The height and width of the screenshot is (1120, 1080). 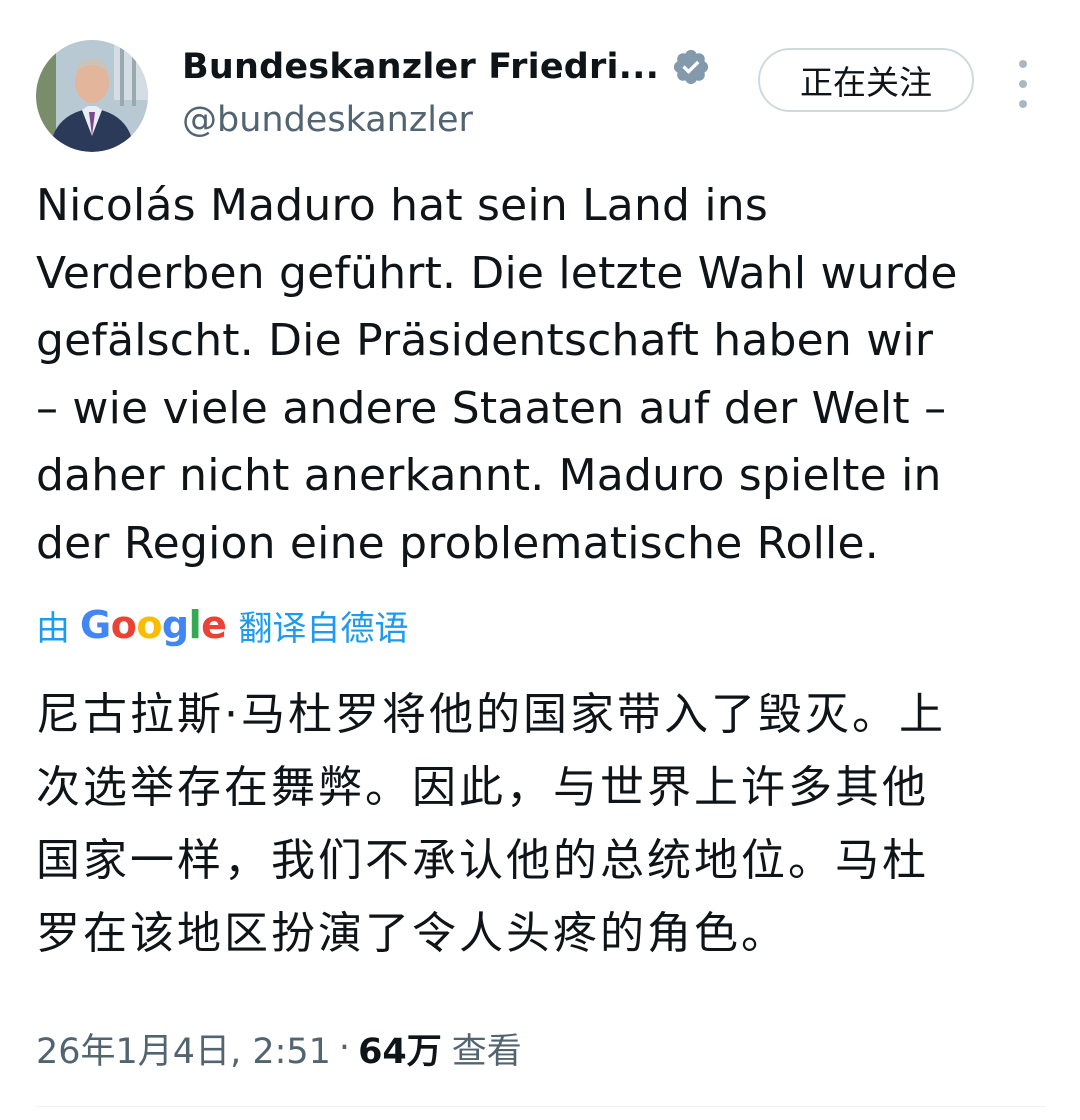 What do you see at coordinates (153, 625) in the screenshot?
I see `google-logo: Google` at bounding box center [153, 625].